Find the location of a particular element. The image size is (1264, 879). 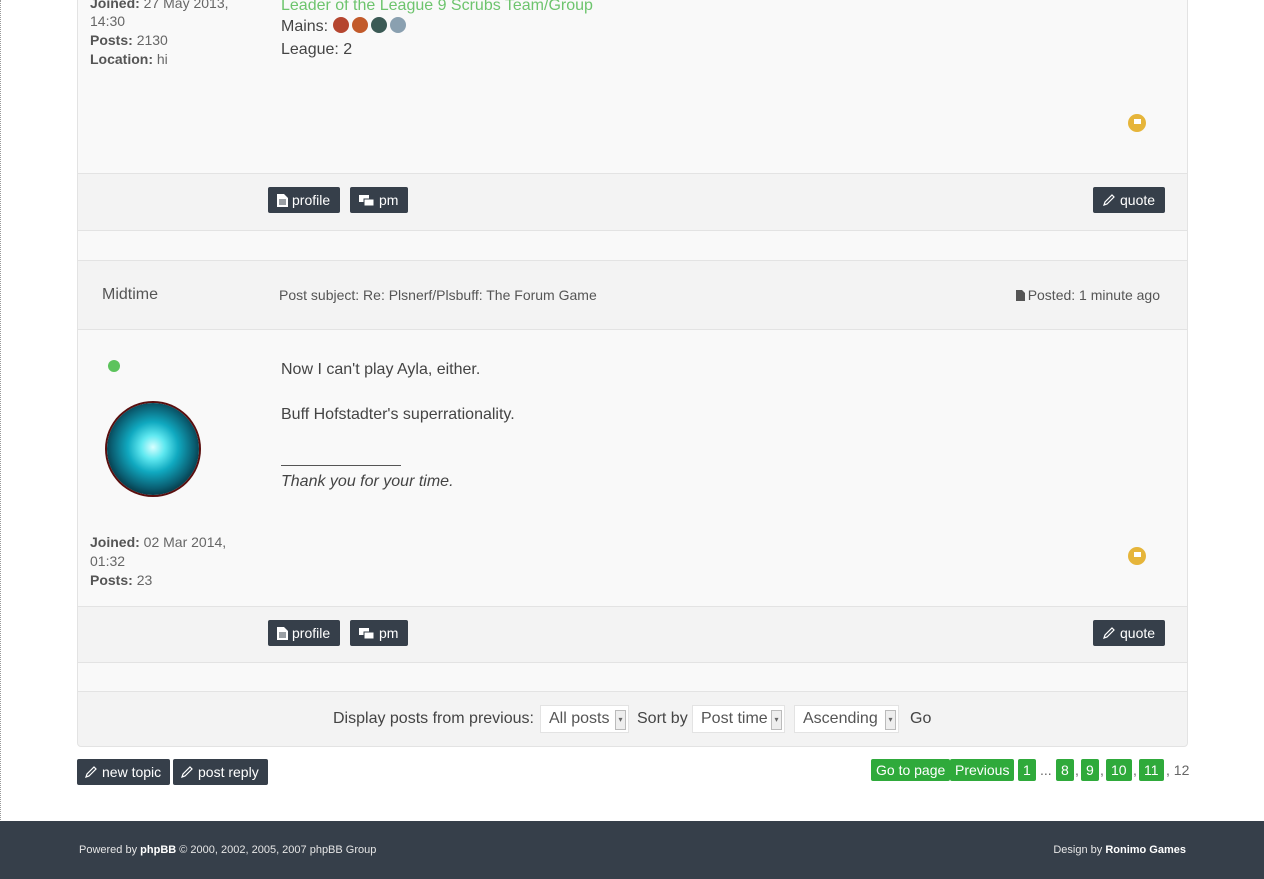

post-author: Midtime is located at coordinates (130, 295).